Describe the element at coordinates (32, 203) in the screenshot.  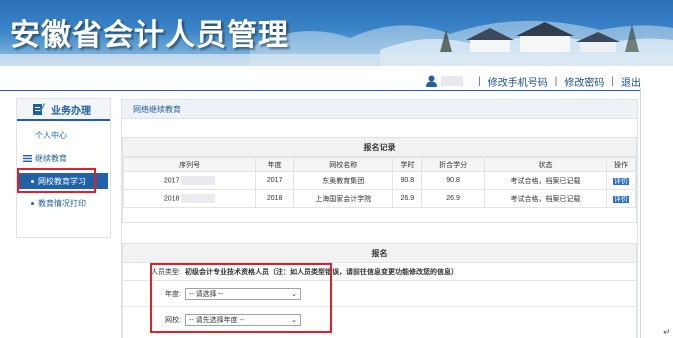
I see `bullet-icon` at that location.